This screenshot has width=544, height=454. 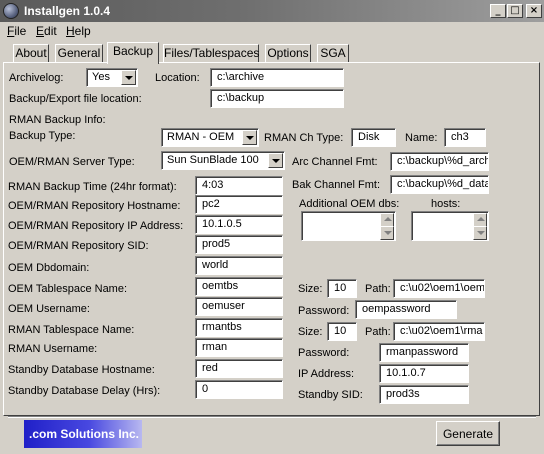 What do you see at coordinates (239, 224) in the screenshot?
I see `repo-ip-field: 10.1.0.5` at bounding box center [239, 224].